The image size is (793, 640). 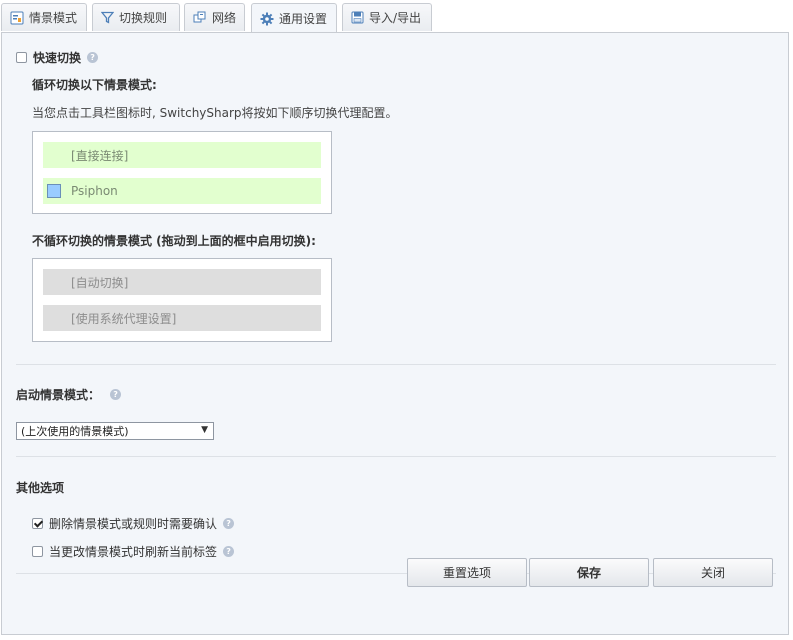 I want to click on quick-switch-label: 快速切换, so click(x=57, y=58).